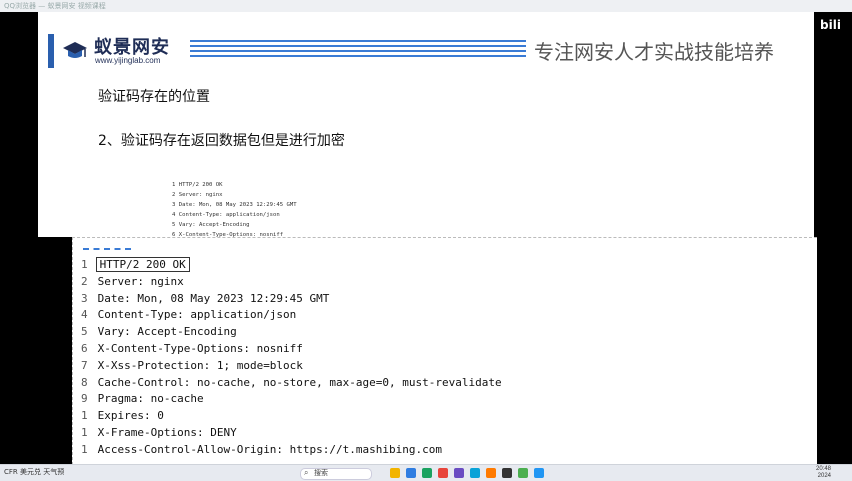 This screenshot has height=481, width=852. I want to click on bilibili-watermark: bili, so click(830, 25).